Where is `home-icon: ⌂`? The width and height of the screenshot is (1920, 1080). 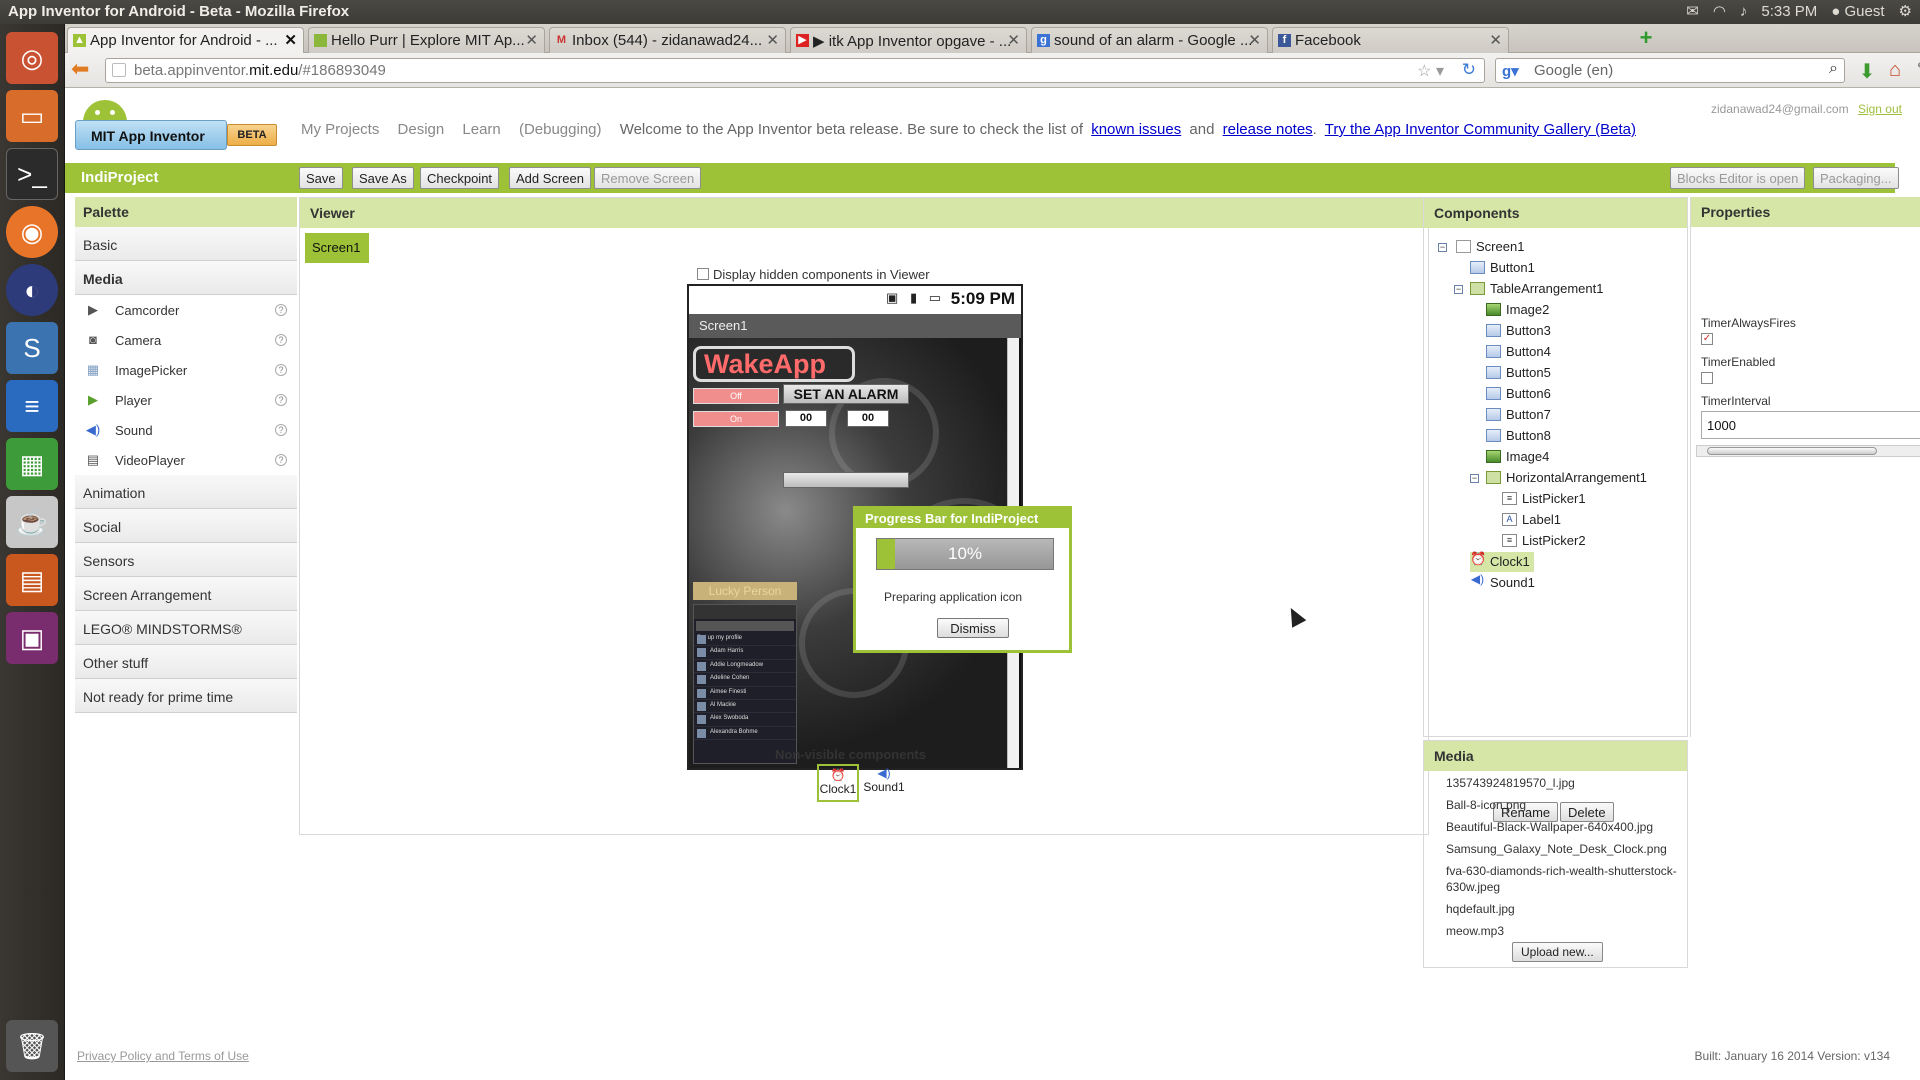
home-icon: ⌂ is located at coordinates (1895, 70).